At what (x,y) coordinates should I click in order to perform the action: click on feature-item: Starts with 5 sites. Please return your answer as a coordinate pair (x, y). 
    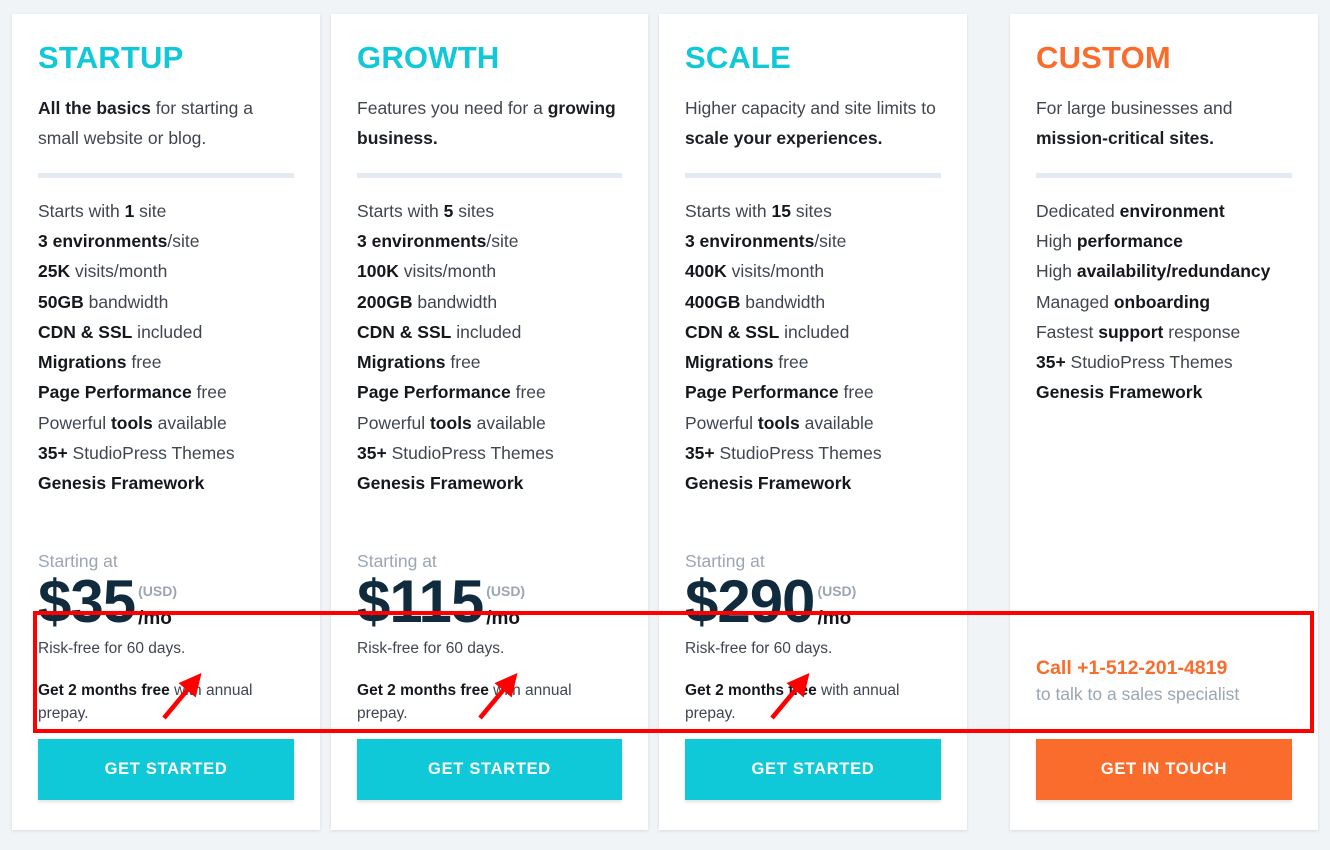
    Looking at the image, I should click on (426, 210).